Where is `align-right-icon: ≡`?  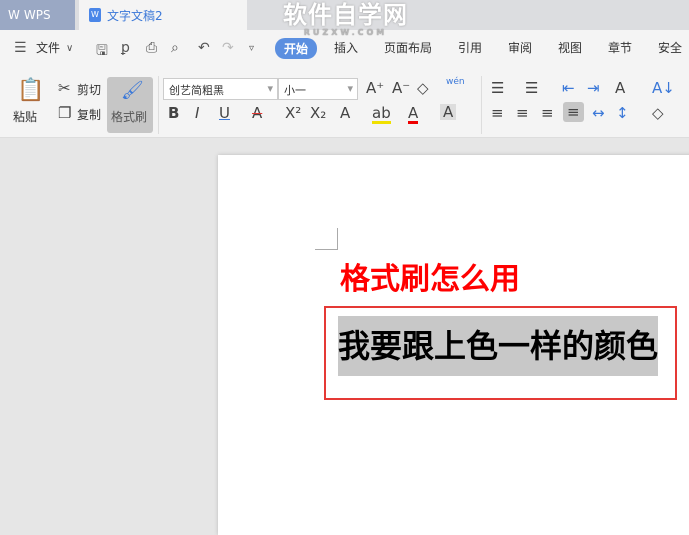
align-right-icon: ≡ is located at coordinates (547, 113).